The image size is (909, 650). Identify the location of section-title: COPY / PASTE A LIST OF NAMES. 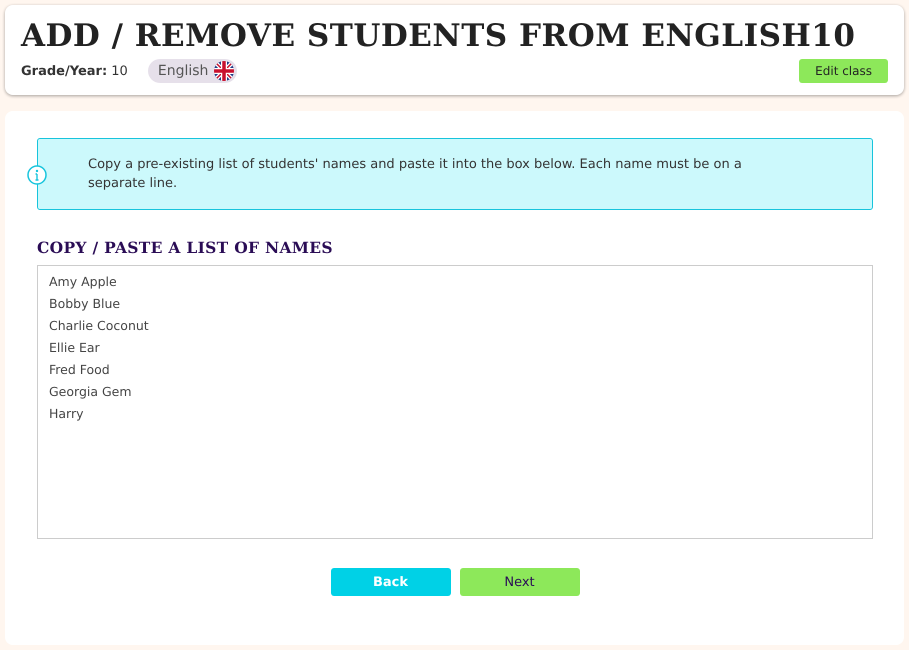
(185, 247).